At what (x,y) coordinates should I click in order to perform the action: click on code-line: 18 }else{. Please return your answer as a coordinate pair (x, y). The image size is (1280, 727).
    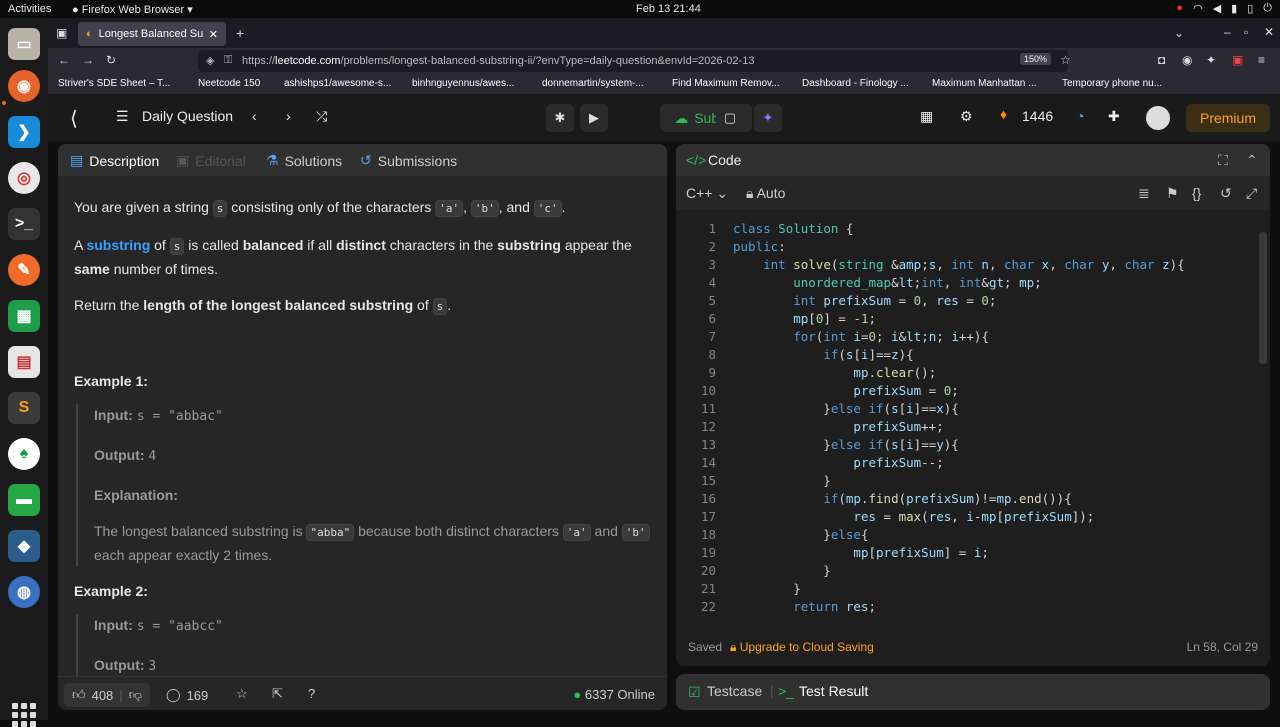
    Looking at the image, I should click on (973, 535).